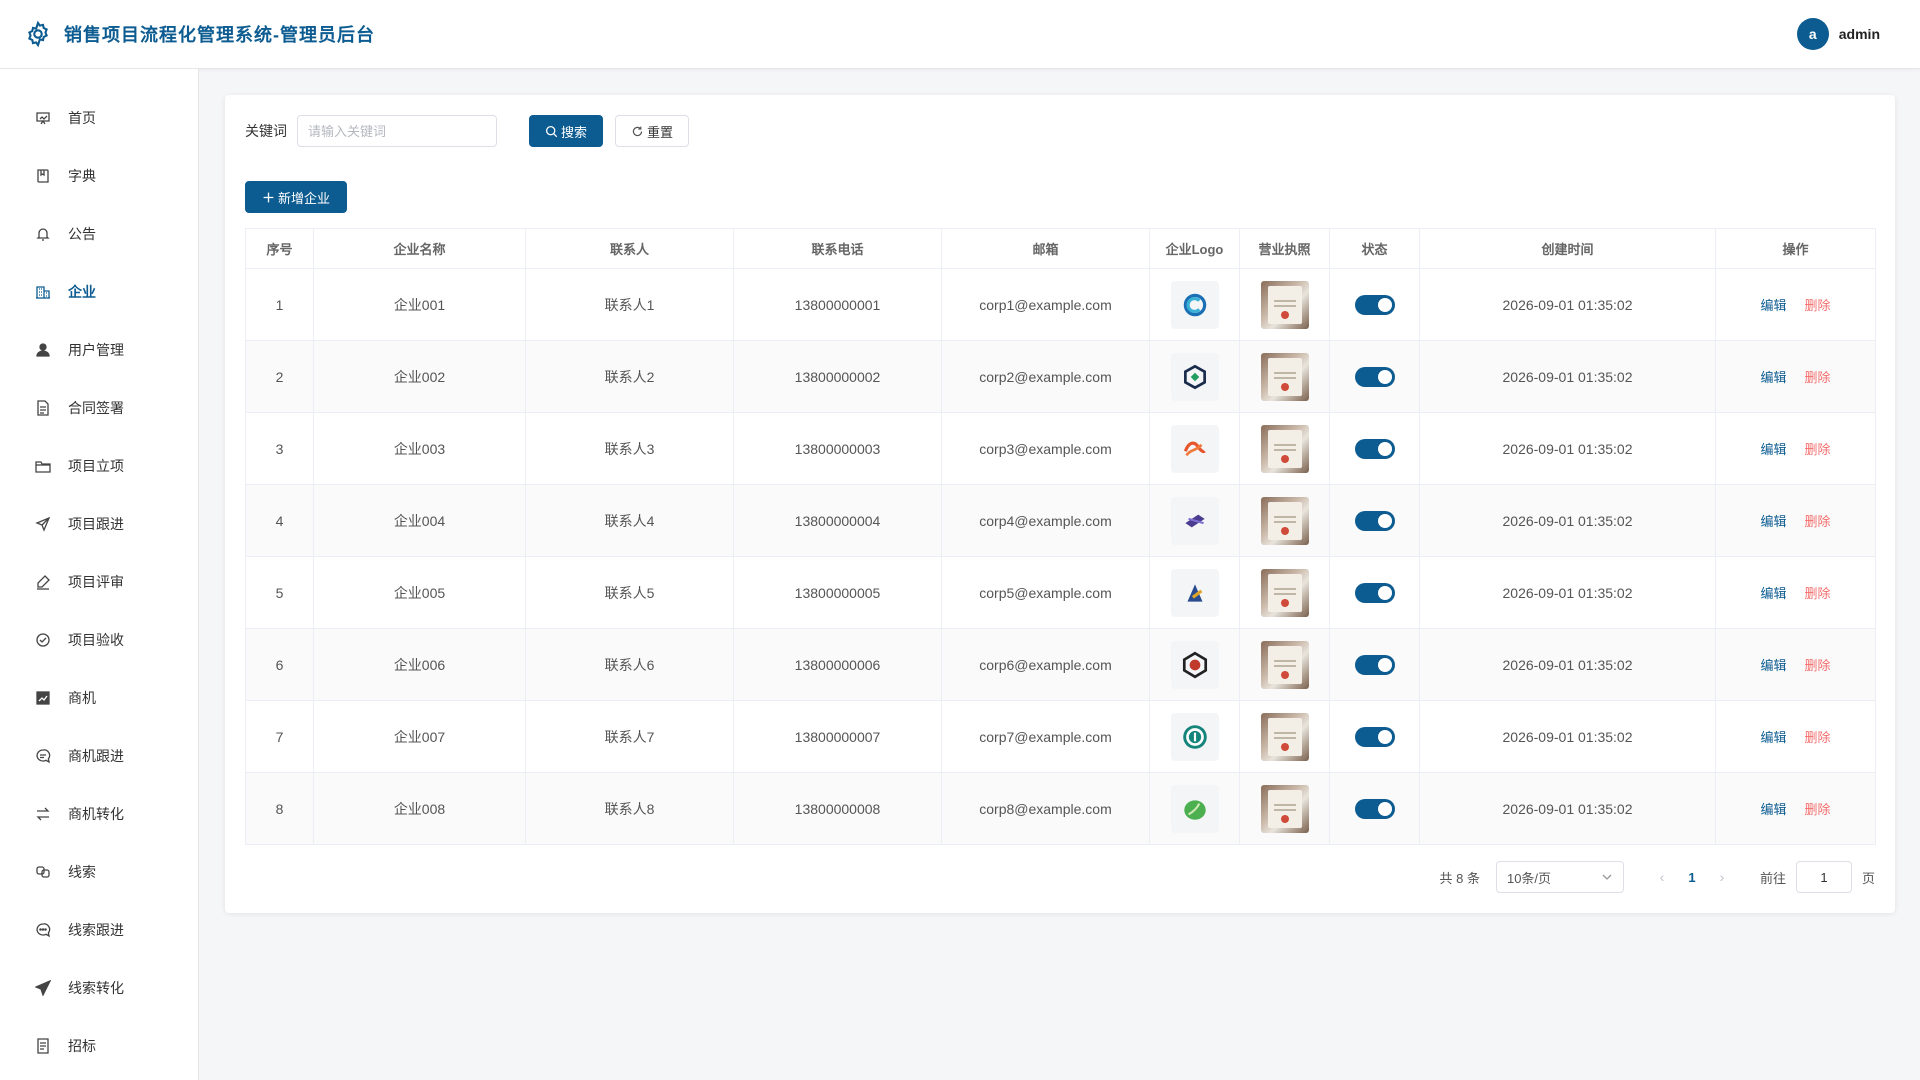 The width and height of the screenshot is (1920, 1080). Describe the element at coordinates (99, 640) in the screenshot. I see `sidebar-item-10: 项目验收` at that location.